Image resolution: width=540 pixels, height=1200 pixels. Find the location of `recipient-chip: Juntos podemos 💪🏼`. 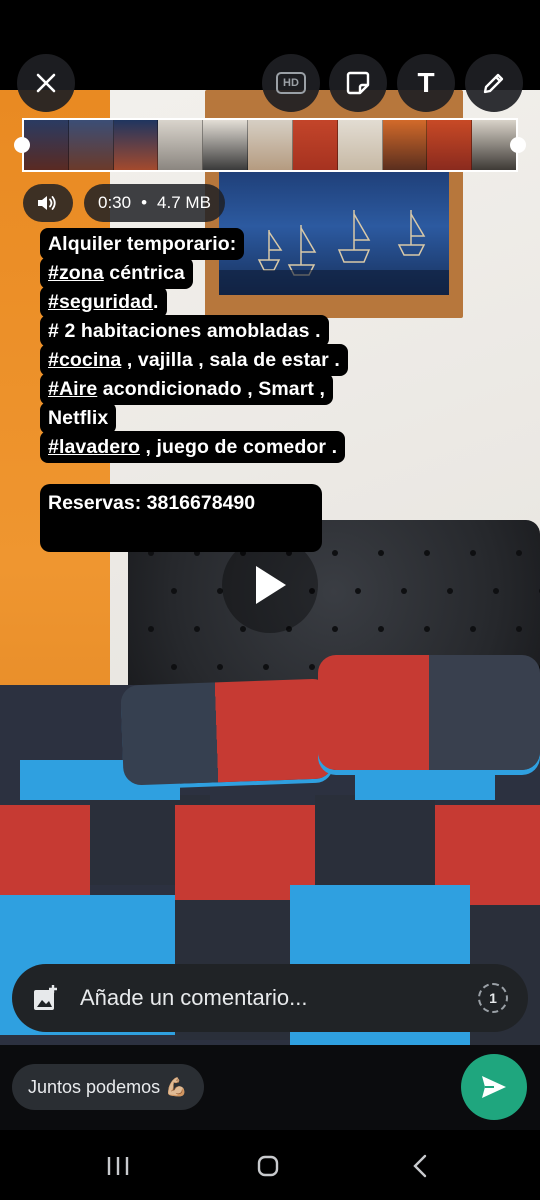

recipient-chip: Juntos podemos 💪🏼 is located at coordinates (108, 1087).